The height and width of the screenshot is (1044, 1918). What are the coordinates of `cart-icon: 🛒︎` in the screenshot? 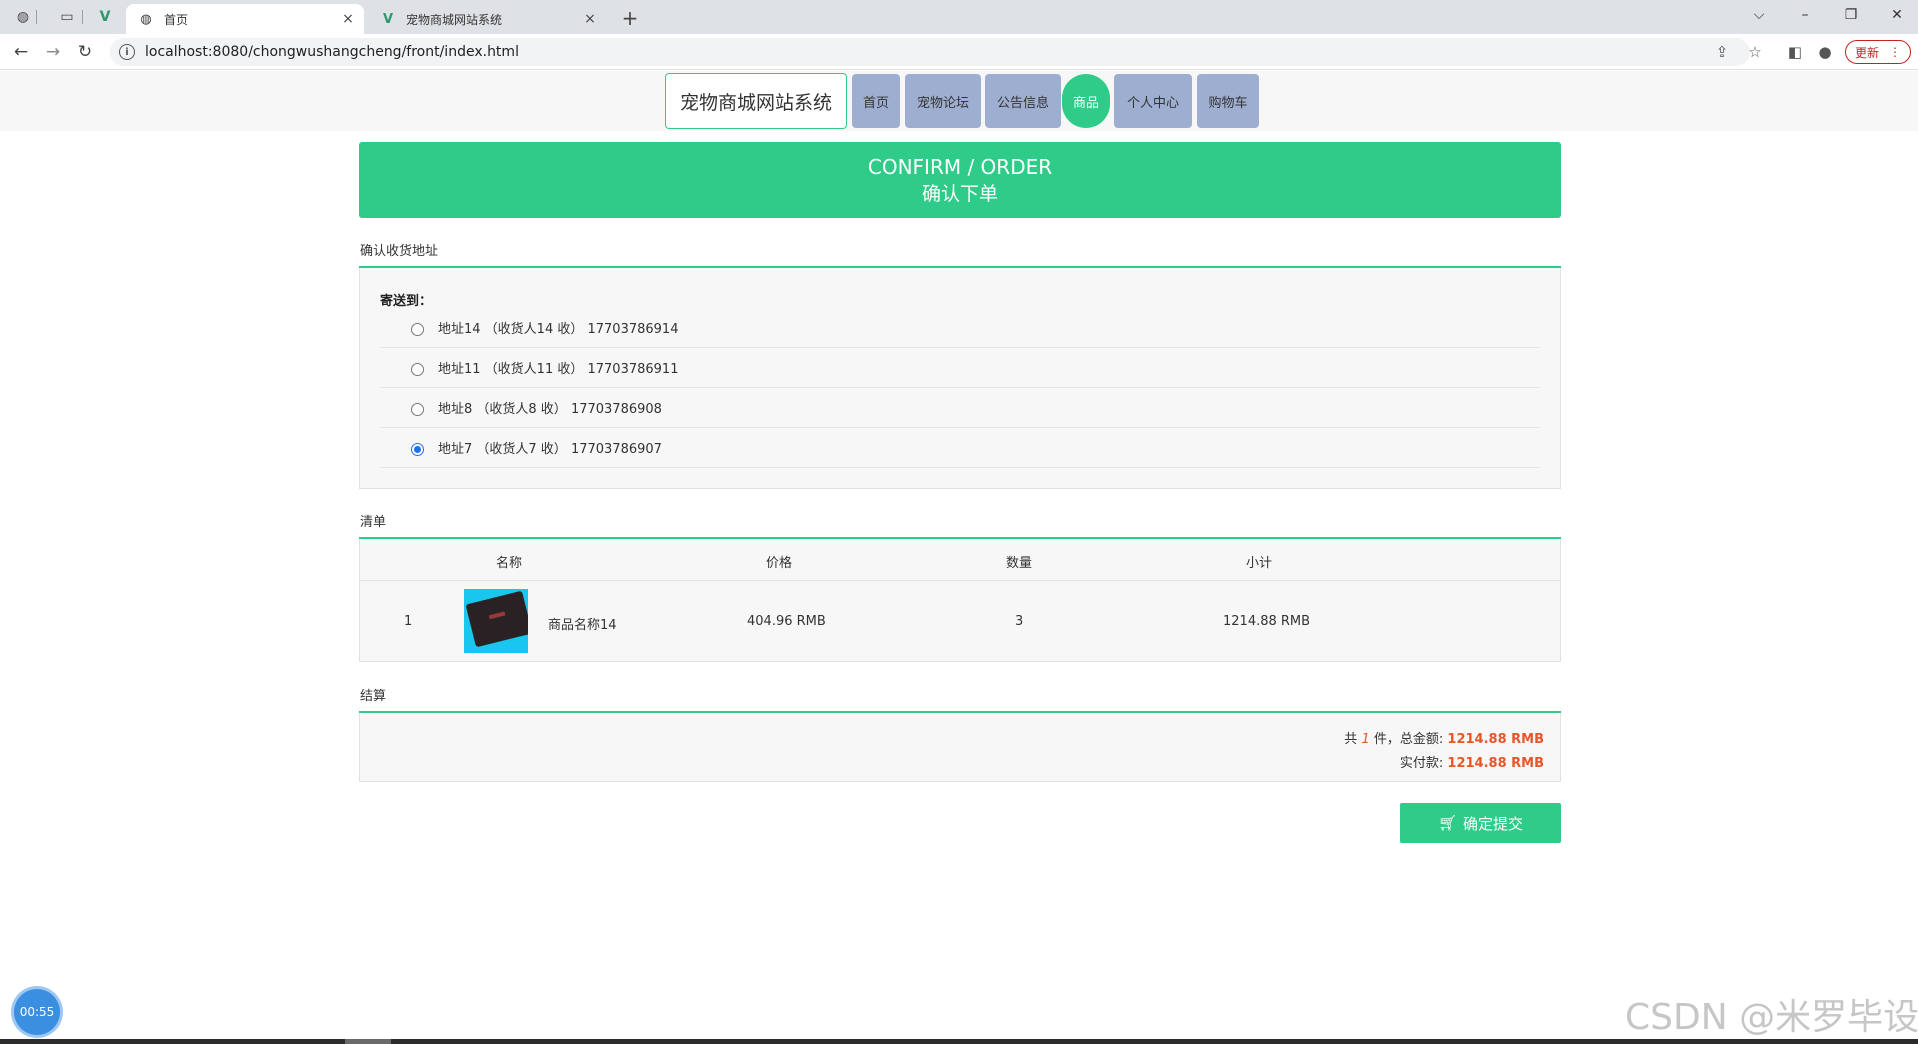 It's located at (1447, 823).